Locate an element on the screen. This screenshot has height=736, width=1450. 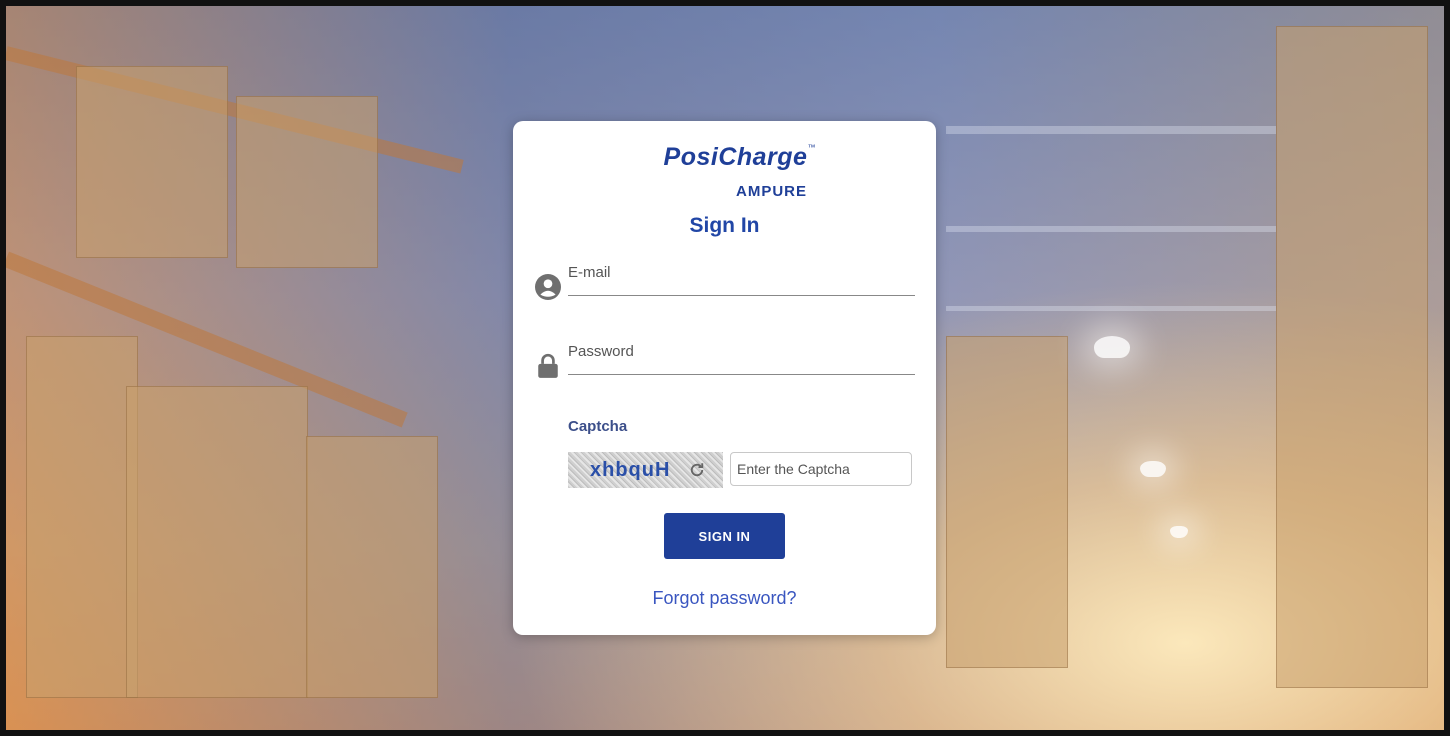
logo-subbrand: AMPURE is located at coordinates (772, 191).